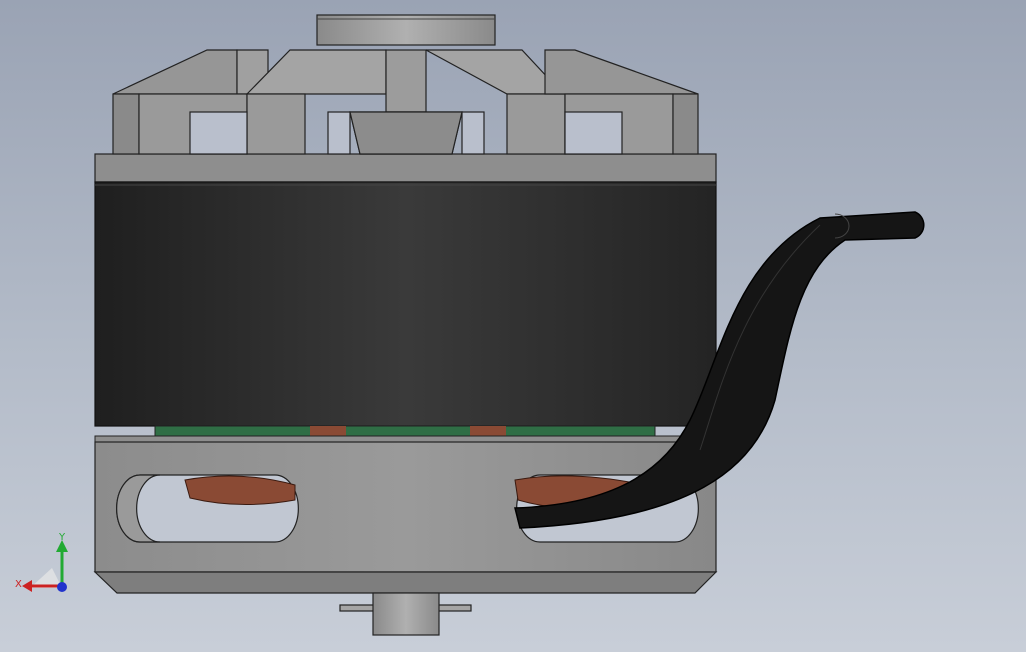 This screenshot has width=1026, height=652. I want to click on bell-top-cage, so click(405, 116).